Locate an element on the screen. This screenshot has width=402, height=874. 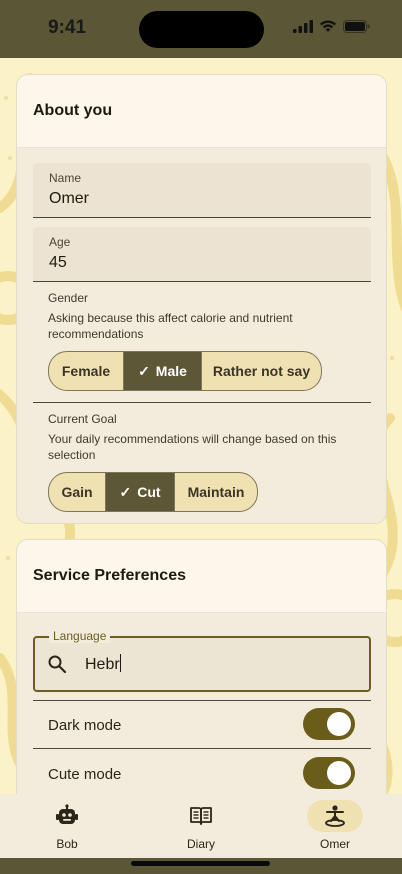
dark-mode-toggle is located at coordinates (329, 724).